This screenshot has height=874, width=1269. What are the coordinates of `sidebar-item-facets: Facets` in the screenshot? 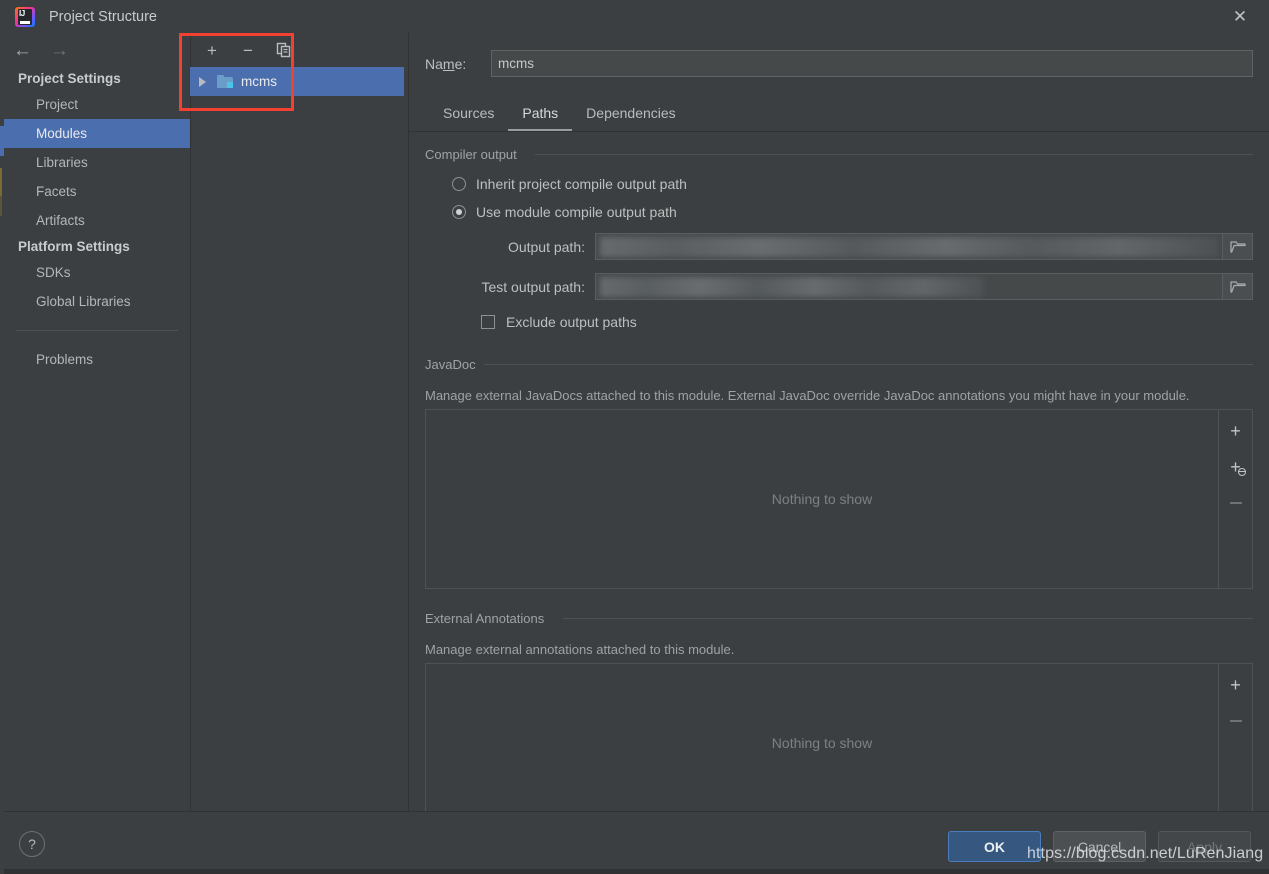 It's located at (97, 191).